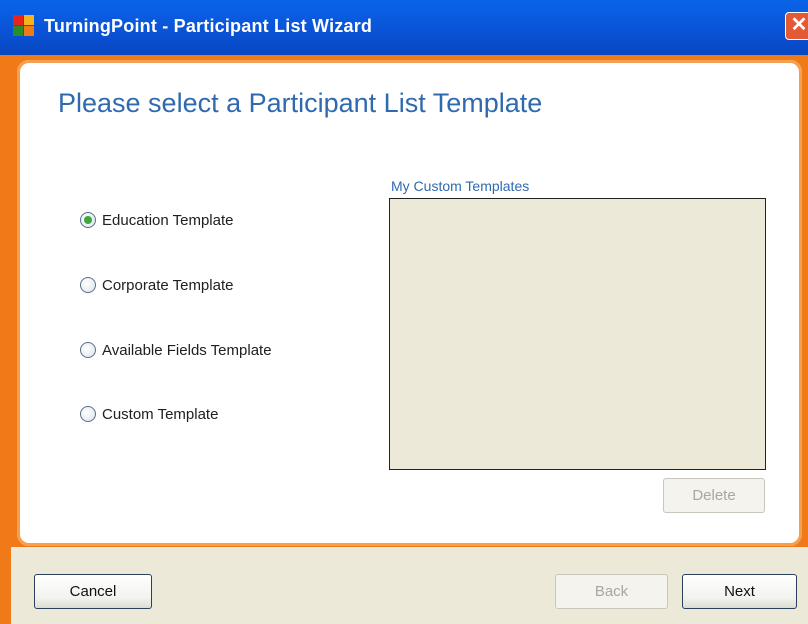 Image resolution: width=808 pixels, height=624 pixels. I want to click on radio-available-fields-template: Available Fields Template, so click(176, 350).